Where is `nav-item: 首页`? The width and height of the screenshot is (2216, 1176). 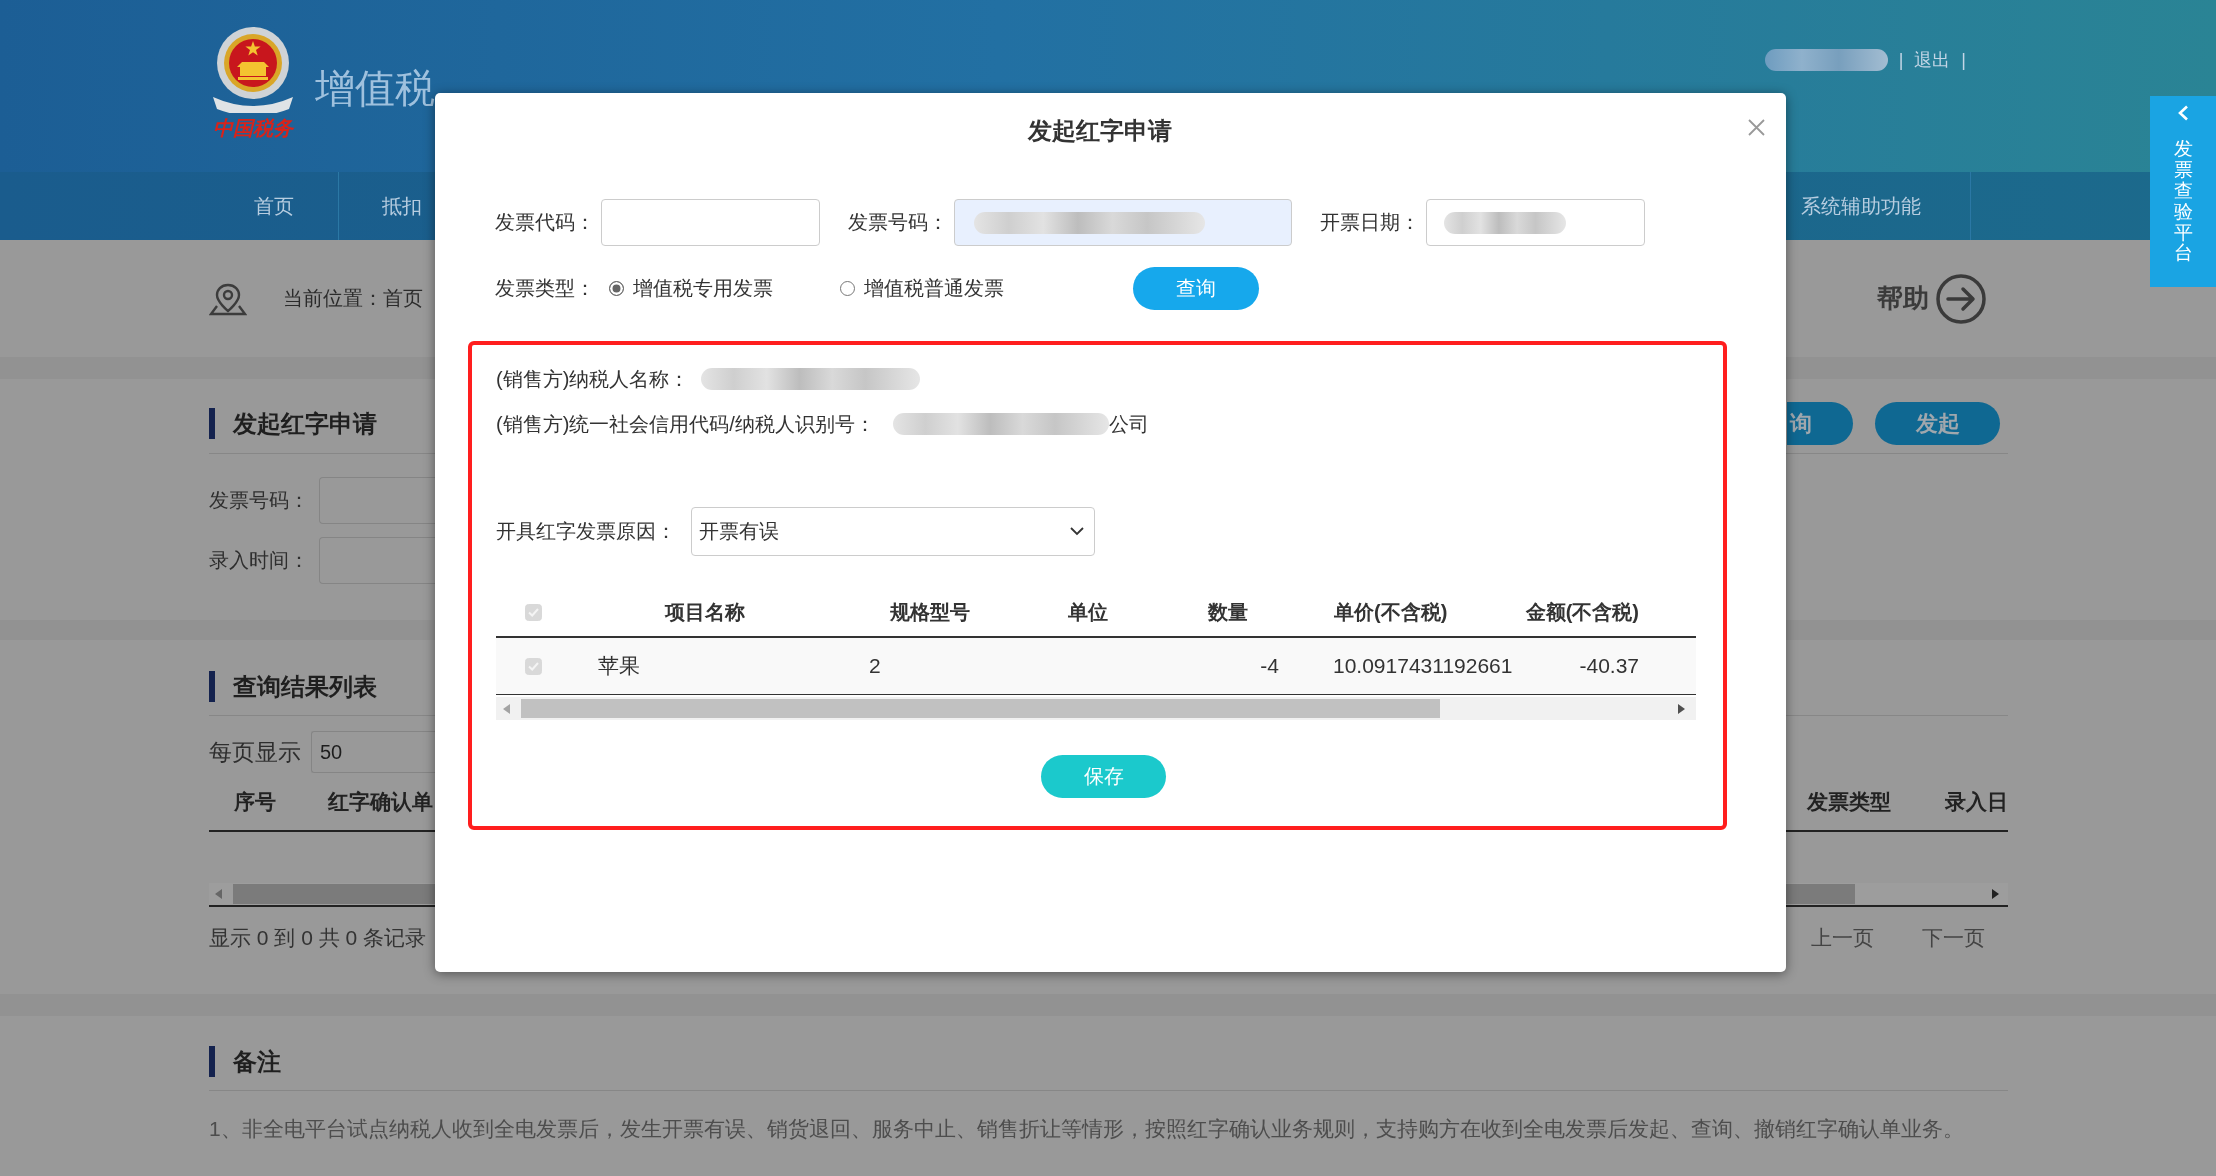
nav-item: 首页 is located at coordinates (274, 206).